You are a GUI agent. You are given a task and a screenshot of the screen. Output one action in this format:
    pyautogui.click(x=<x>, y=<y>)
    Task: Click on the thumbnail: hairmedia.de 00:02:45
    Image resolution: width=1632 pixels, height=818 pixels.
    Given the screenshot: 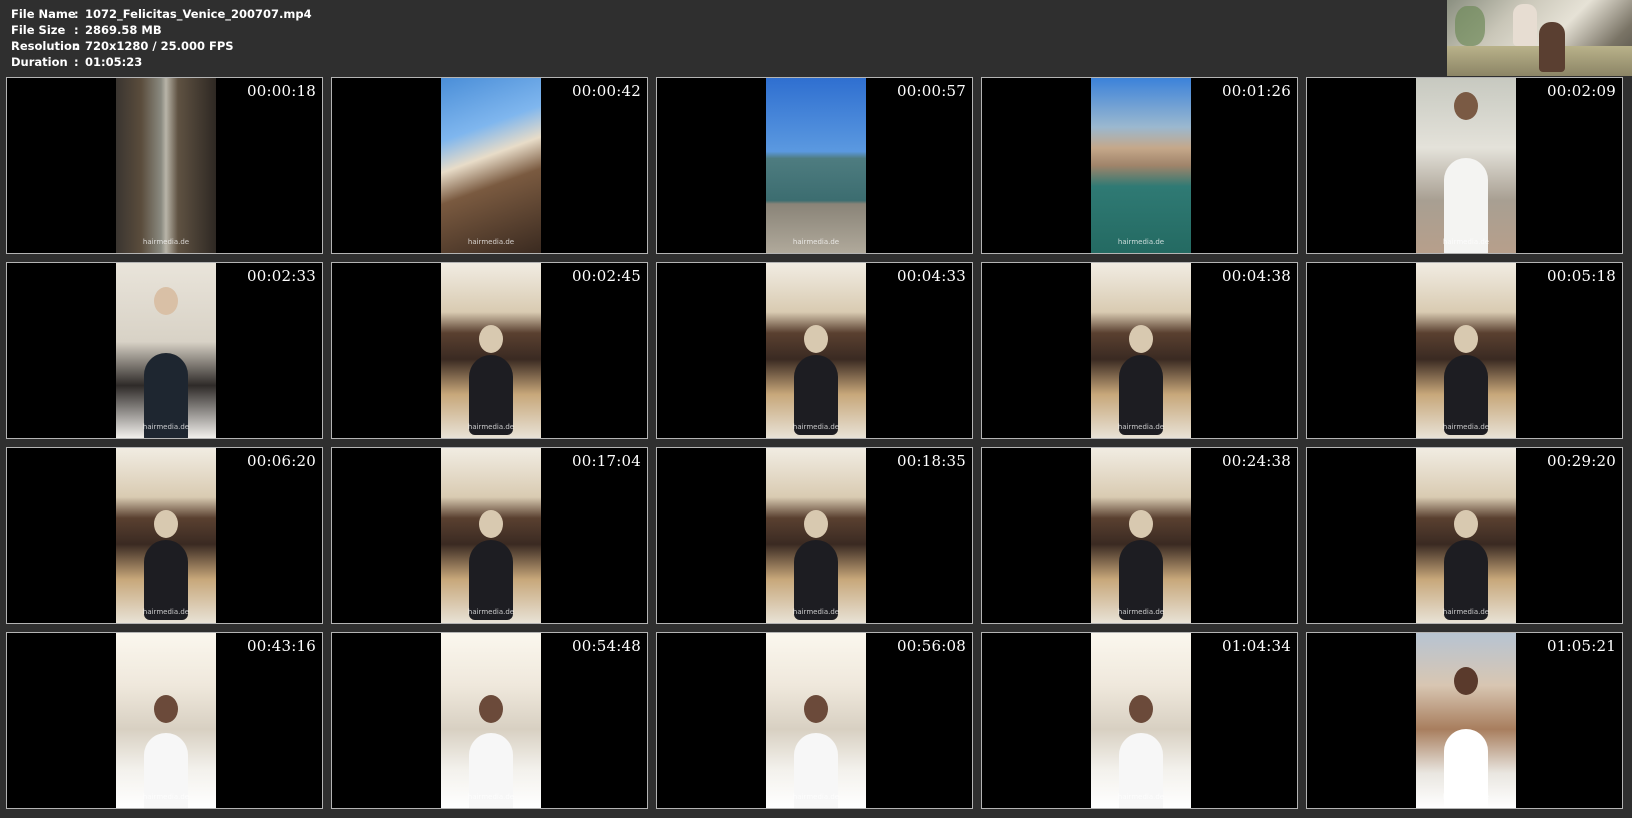 What is the action you would take?
    pyautogui.click(x=489, y=350)
    